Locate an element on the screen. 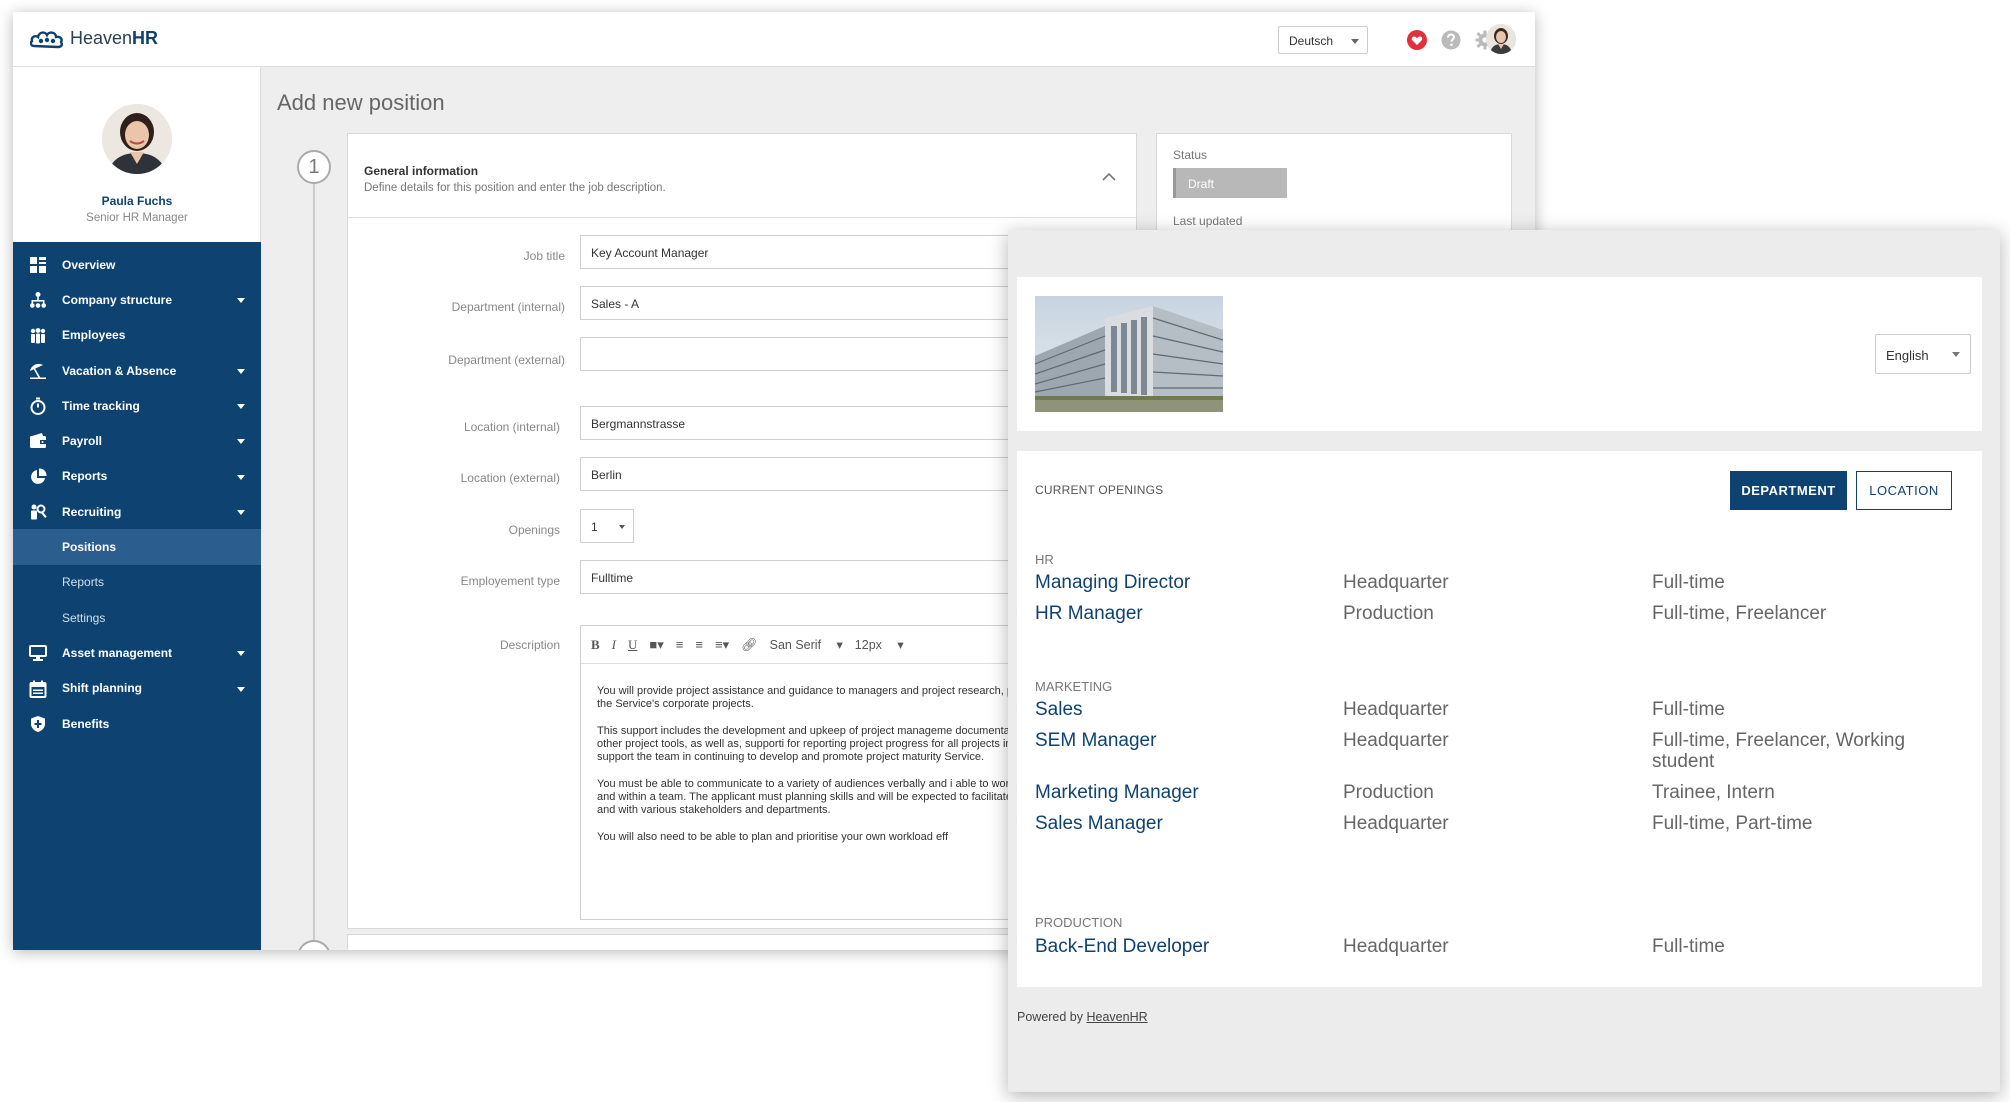 The height and width of the screenshot is (1102, 2010). job-title-link: Back-End Developer is located at coordinates (1122, 947).